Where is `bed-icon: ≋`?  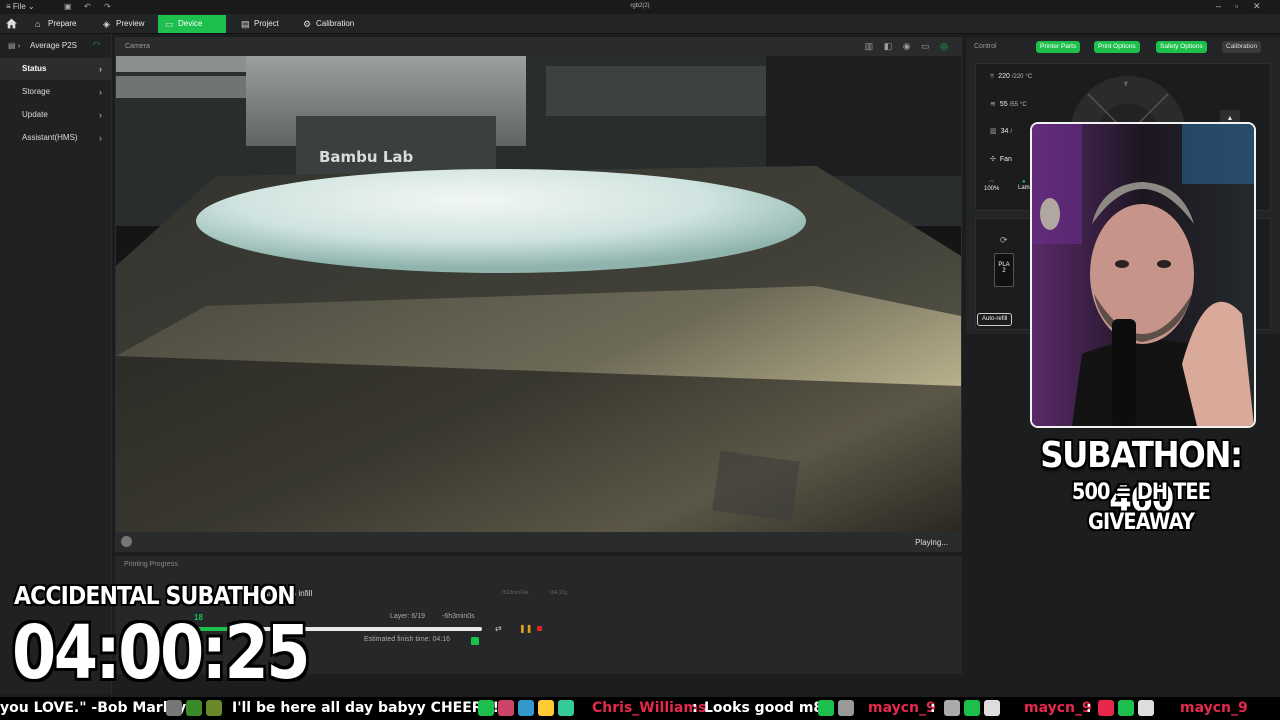 bed-icon: ≋ is located at coordinates (993, 104).